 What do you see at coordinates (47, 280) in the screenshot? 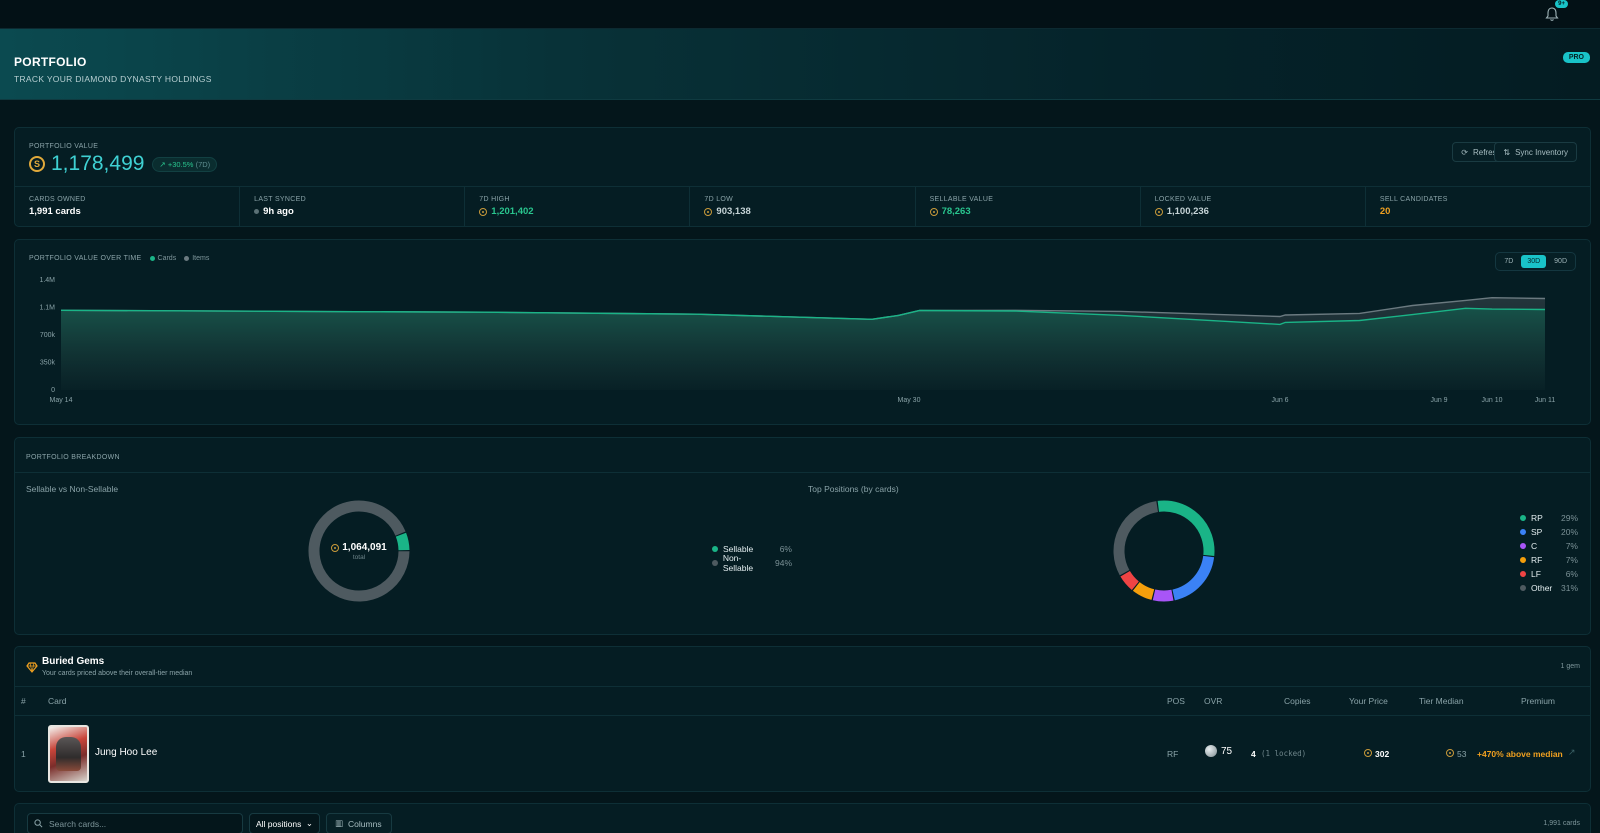
I see `y-tick-label: 1.4M` at bounding box center [47, 280].